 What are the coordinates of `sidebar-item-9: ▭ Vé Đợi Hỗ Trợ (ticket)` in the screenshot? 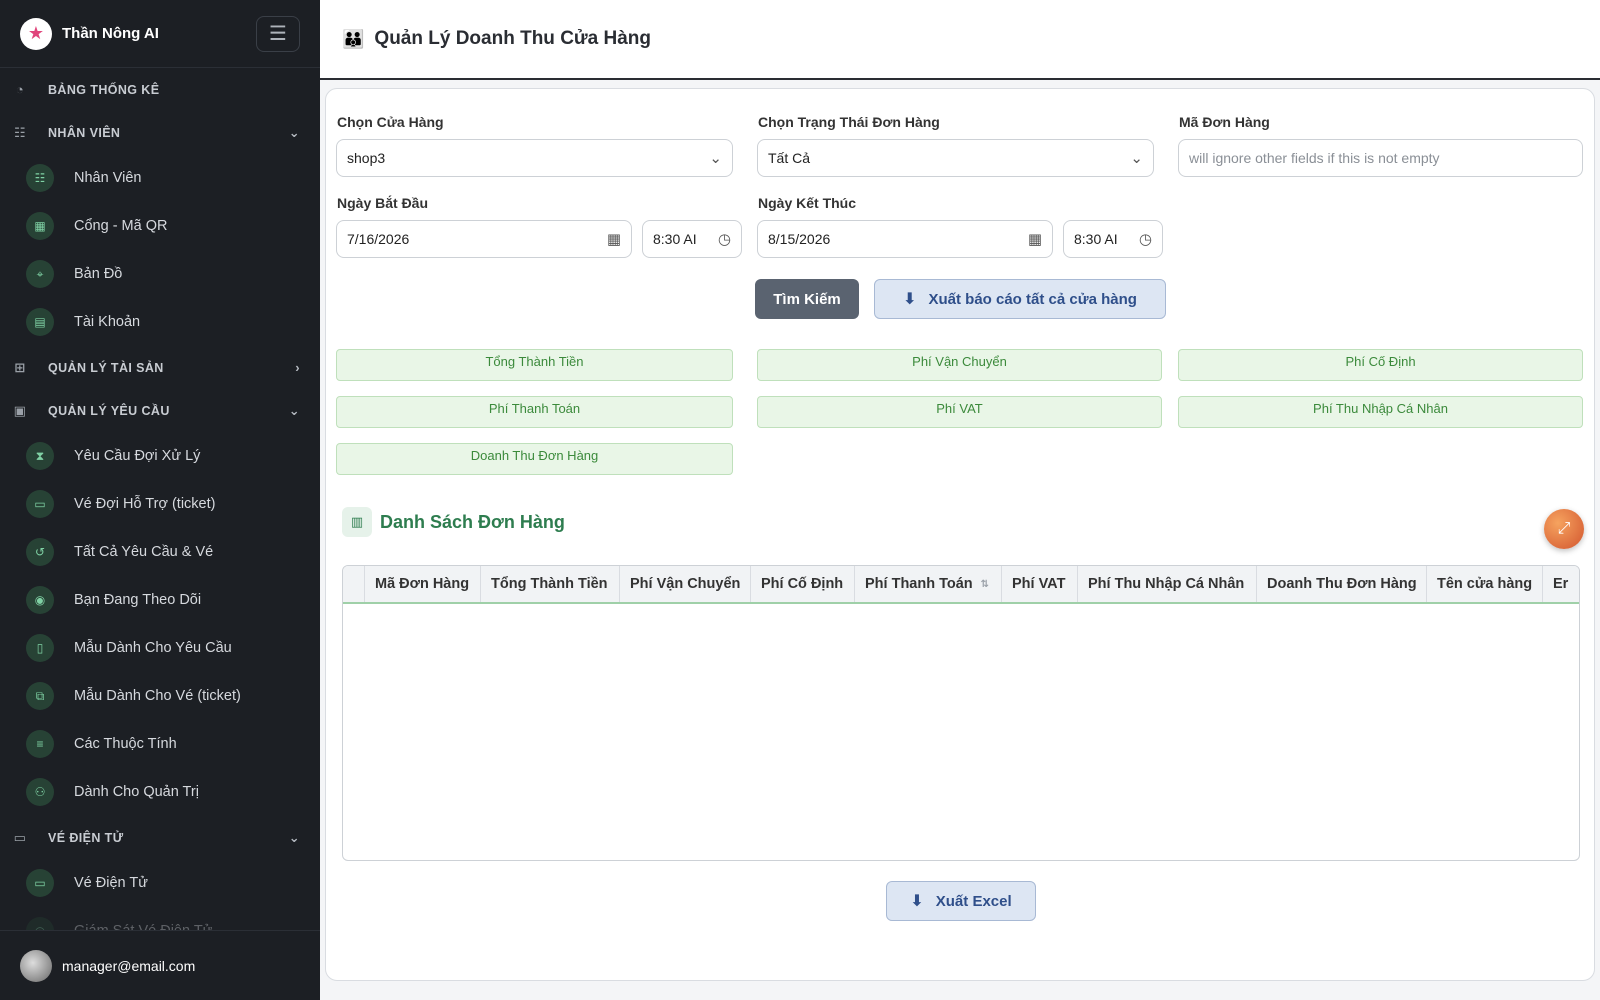 It's located at (160, 504).